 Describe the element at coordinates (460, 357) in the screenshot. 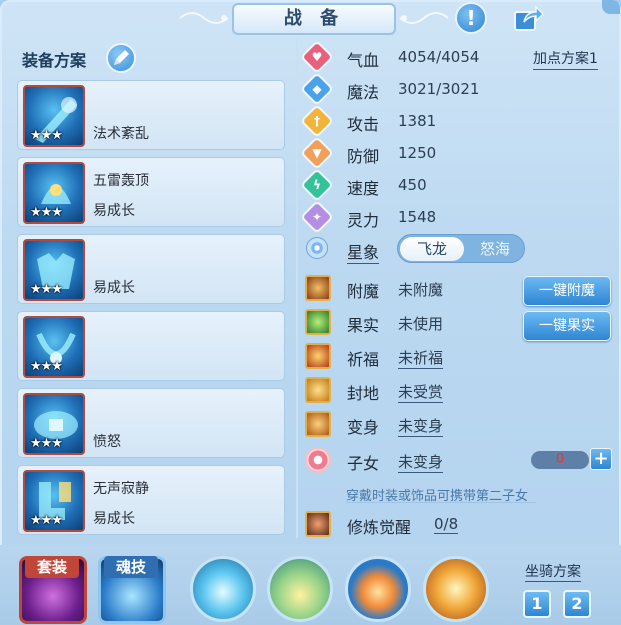

I see `feature-blessing: 祈福 未祈福` at that location.